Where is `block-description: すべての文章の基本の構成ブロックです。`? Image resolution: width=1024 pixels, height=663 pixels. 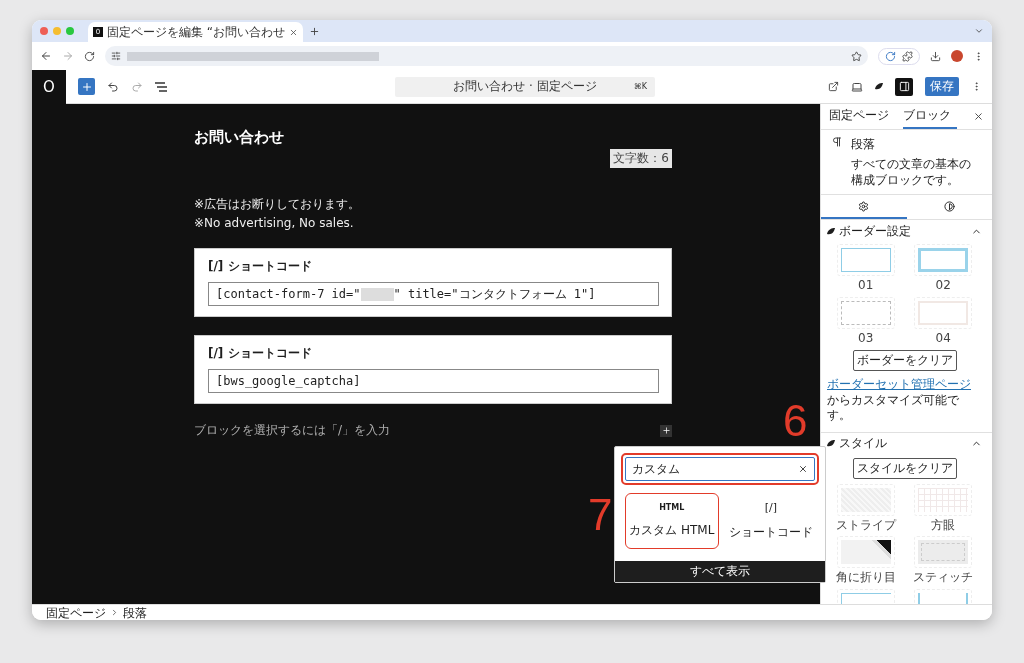 block-description: すべての文章の基本の構成ブロックです。 is located at coordinates (911, 173).